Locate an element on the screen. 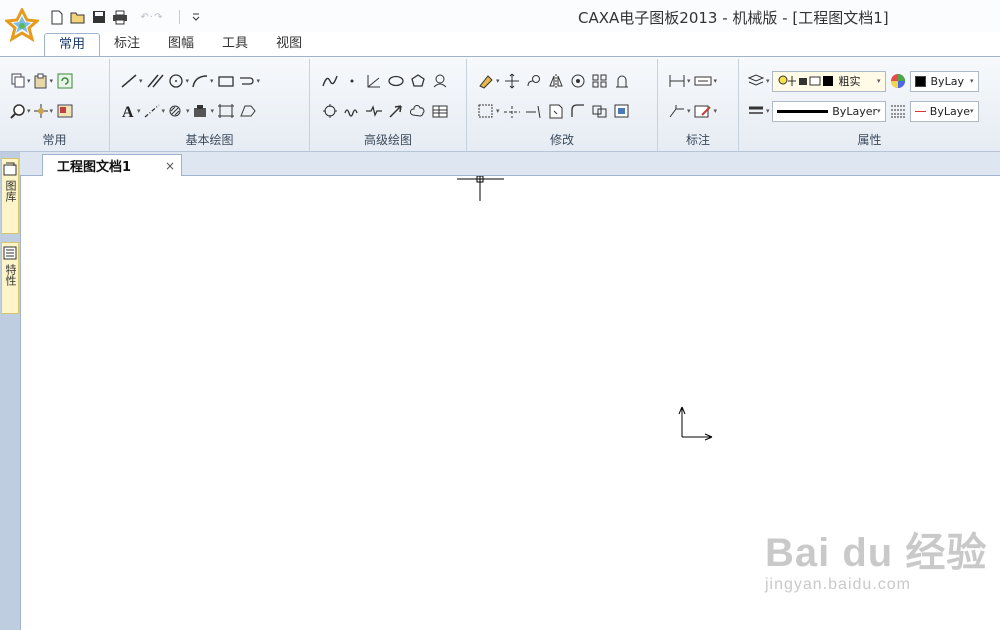 The height and width of the screenshot is (630, 1000). spline-icon is located at coordinates (330, 81).